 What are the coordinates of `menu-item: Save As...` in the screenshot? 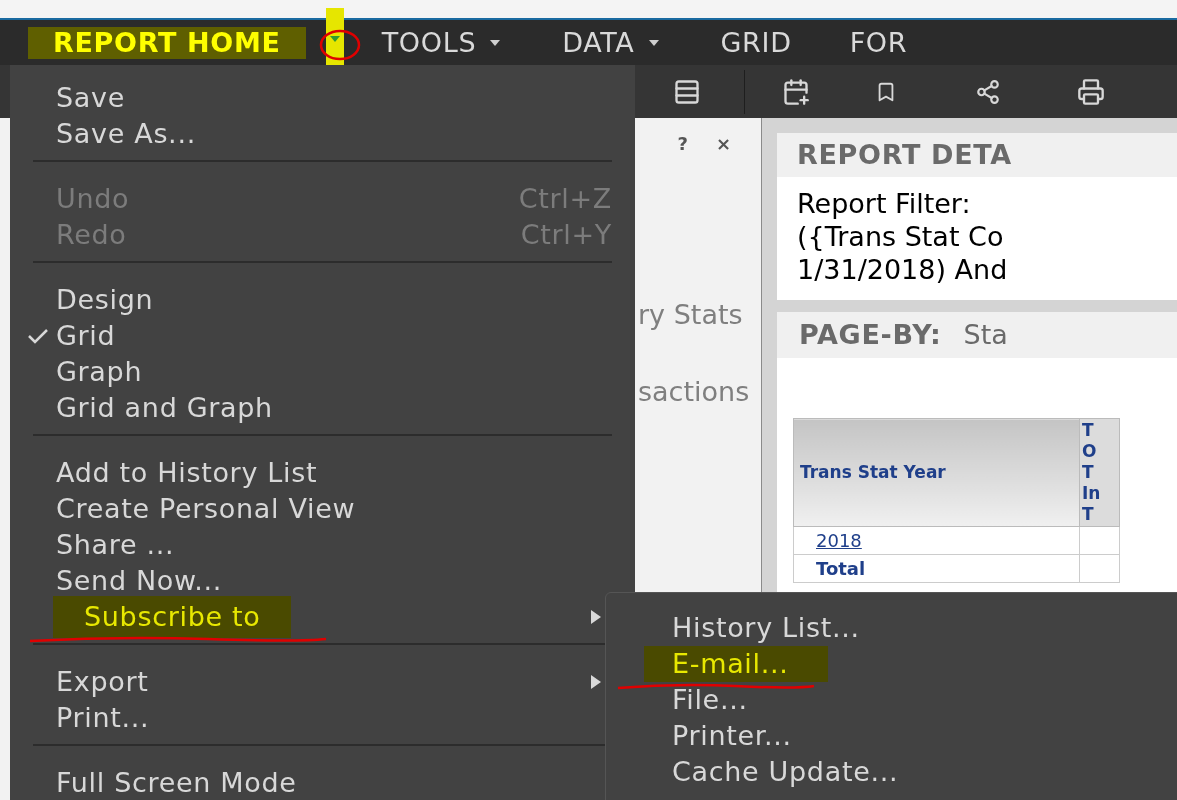 It's located at (126, 134).